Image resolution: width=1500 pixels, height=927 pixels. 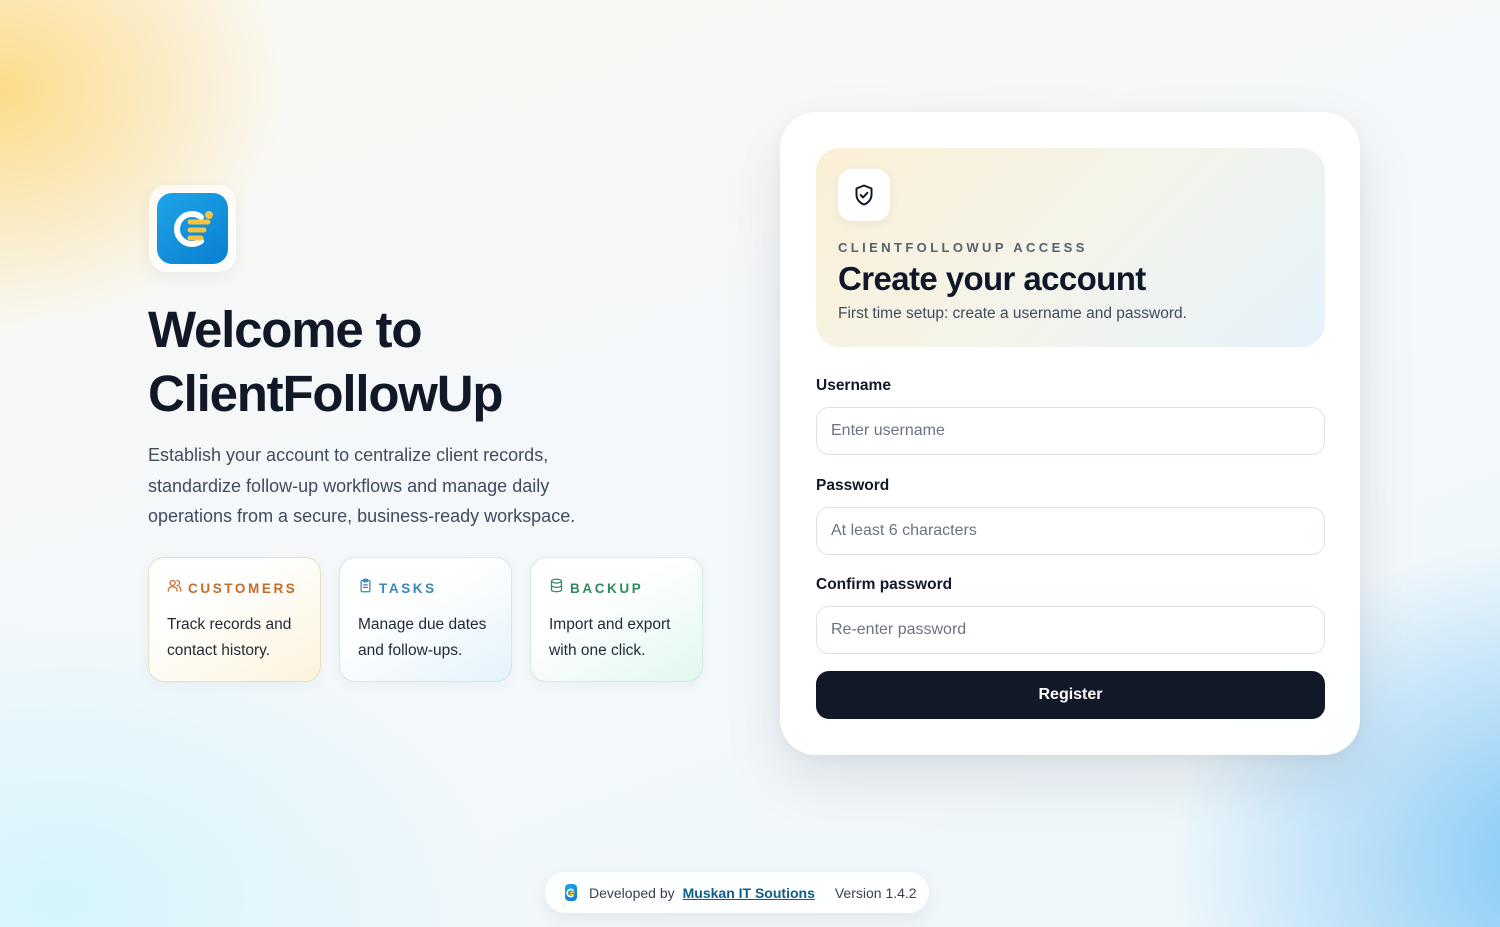 What do you see at coordinates (610, 637) in the screenshot?
I see `feature-description: Import and export with one click.` at bounding box center [610, 637].